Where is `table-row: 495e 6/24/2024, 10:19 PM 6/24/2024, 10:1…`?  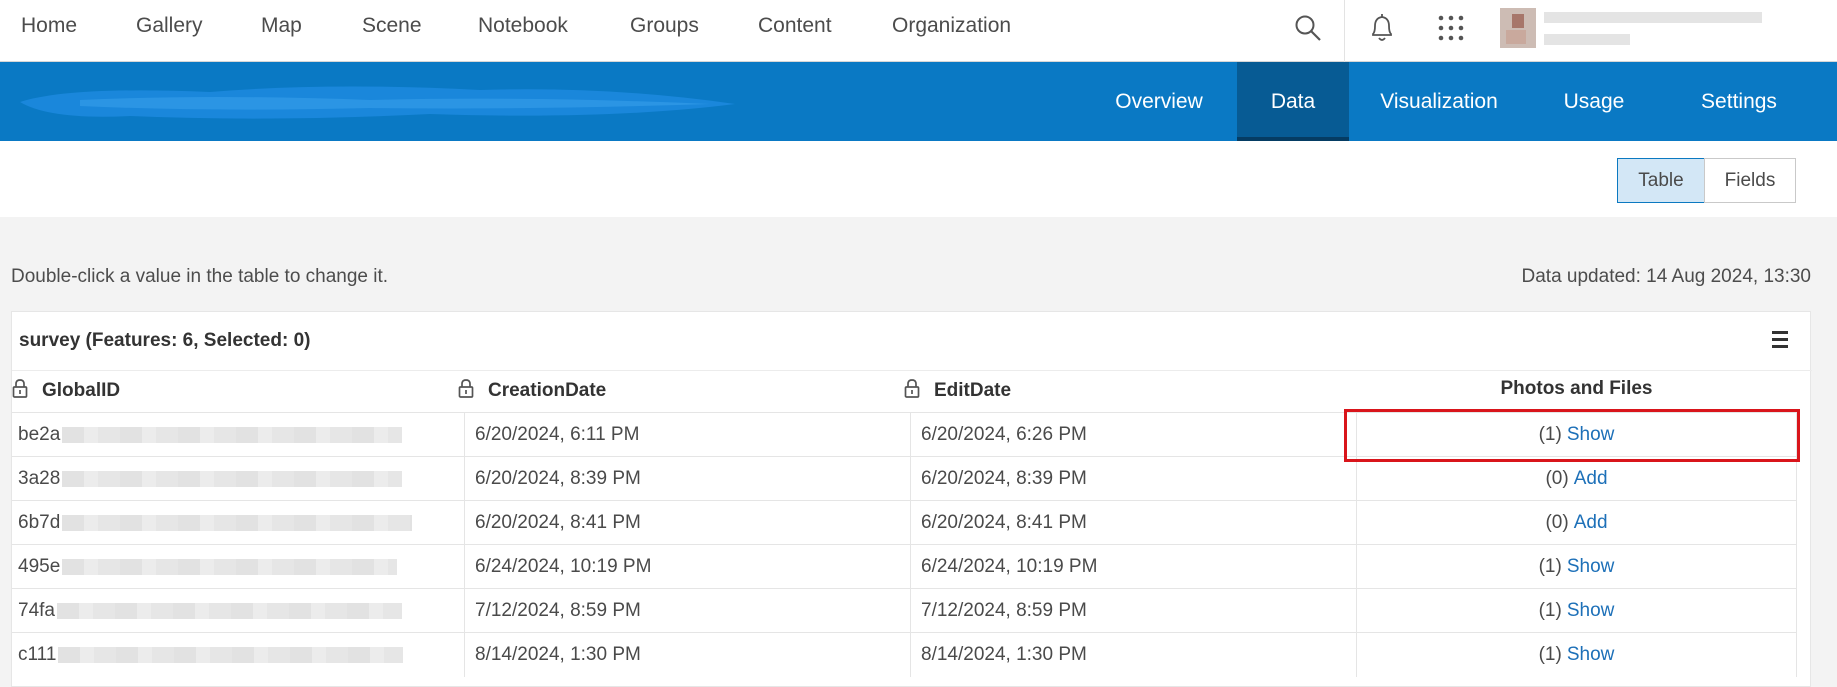
table-row: 495e 6/24/2024, 10:19 PM 6/24/2024, 10:1… is located at coordinates (904, 566).